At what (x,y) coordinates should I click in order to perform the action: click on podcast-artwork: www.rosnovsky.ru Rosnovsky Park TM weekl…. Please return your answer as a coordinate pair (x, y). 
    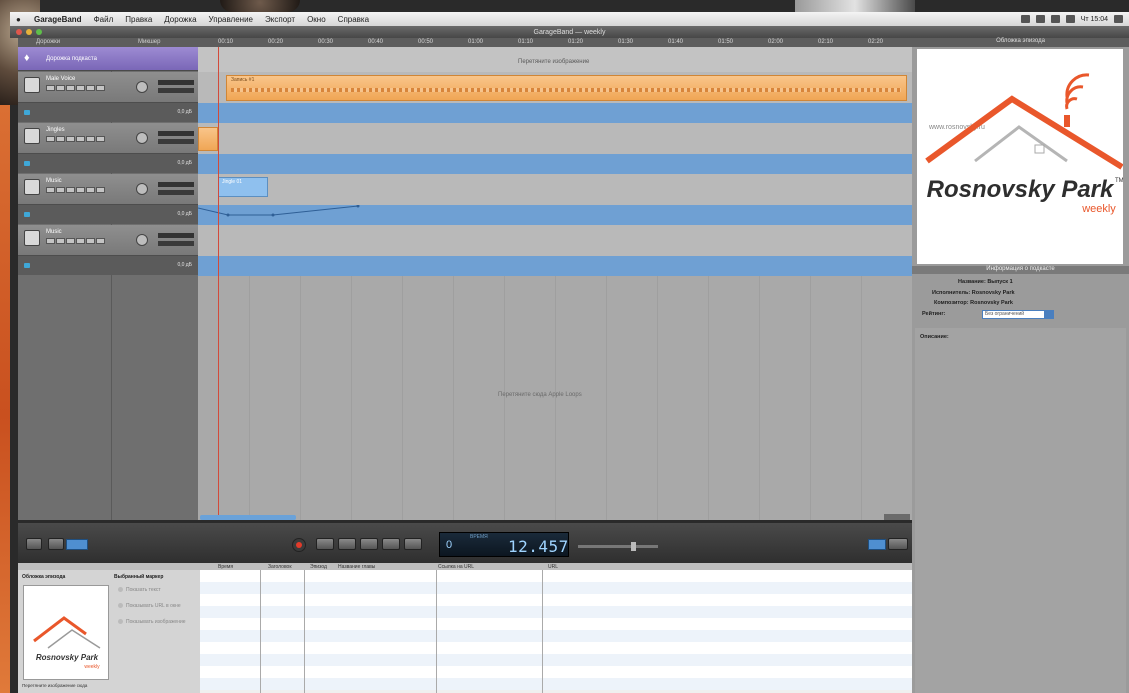
    Looking at the image, I should click on (1020, 156).